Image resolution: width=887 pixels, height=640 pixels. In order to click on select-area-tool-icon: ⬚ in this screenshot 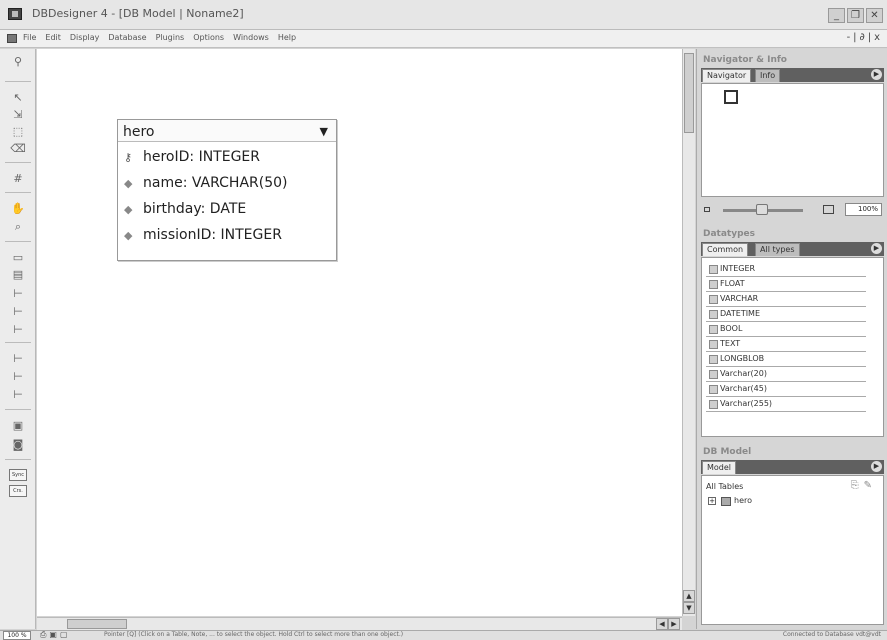, I will do `click(18, 132)`.